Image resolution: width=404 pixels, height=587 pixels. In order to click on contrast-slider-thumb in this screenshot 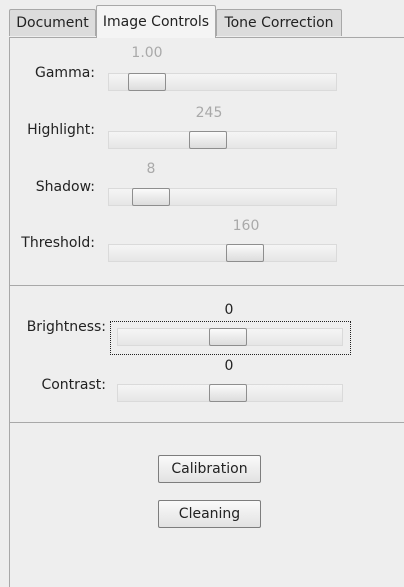, I will do `click(228, 393)`.